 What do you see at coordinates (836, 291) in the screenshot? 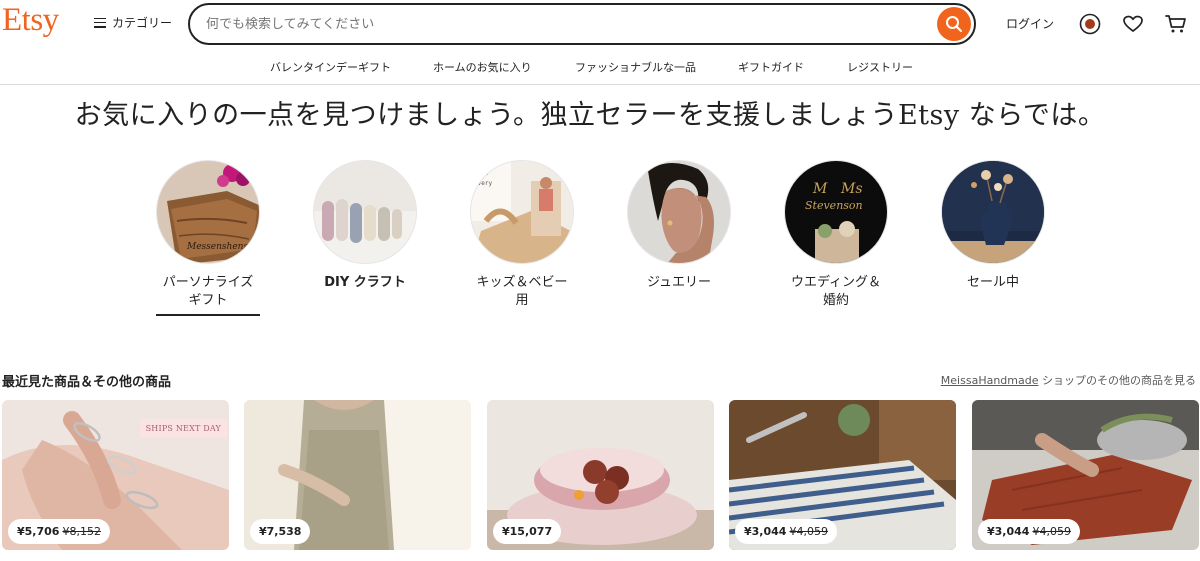
I see `category-label: ウエディング＆ 婚約` at bounding box center [836, 291].